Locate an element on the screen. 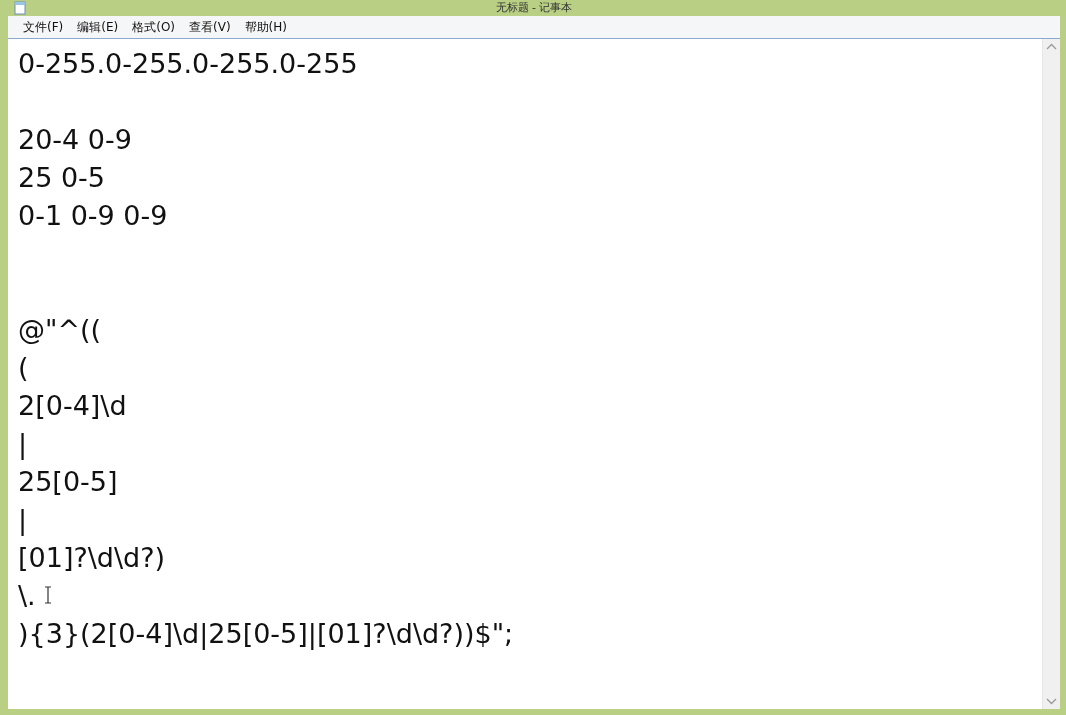 The width and height of the screenshot is (1066, 715). text-line: @"^(( is located at coordinates (60, 330).